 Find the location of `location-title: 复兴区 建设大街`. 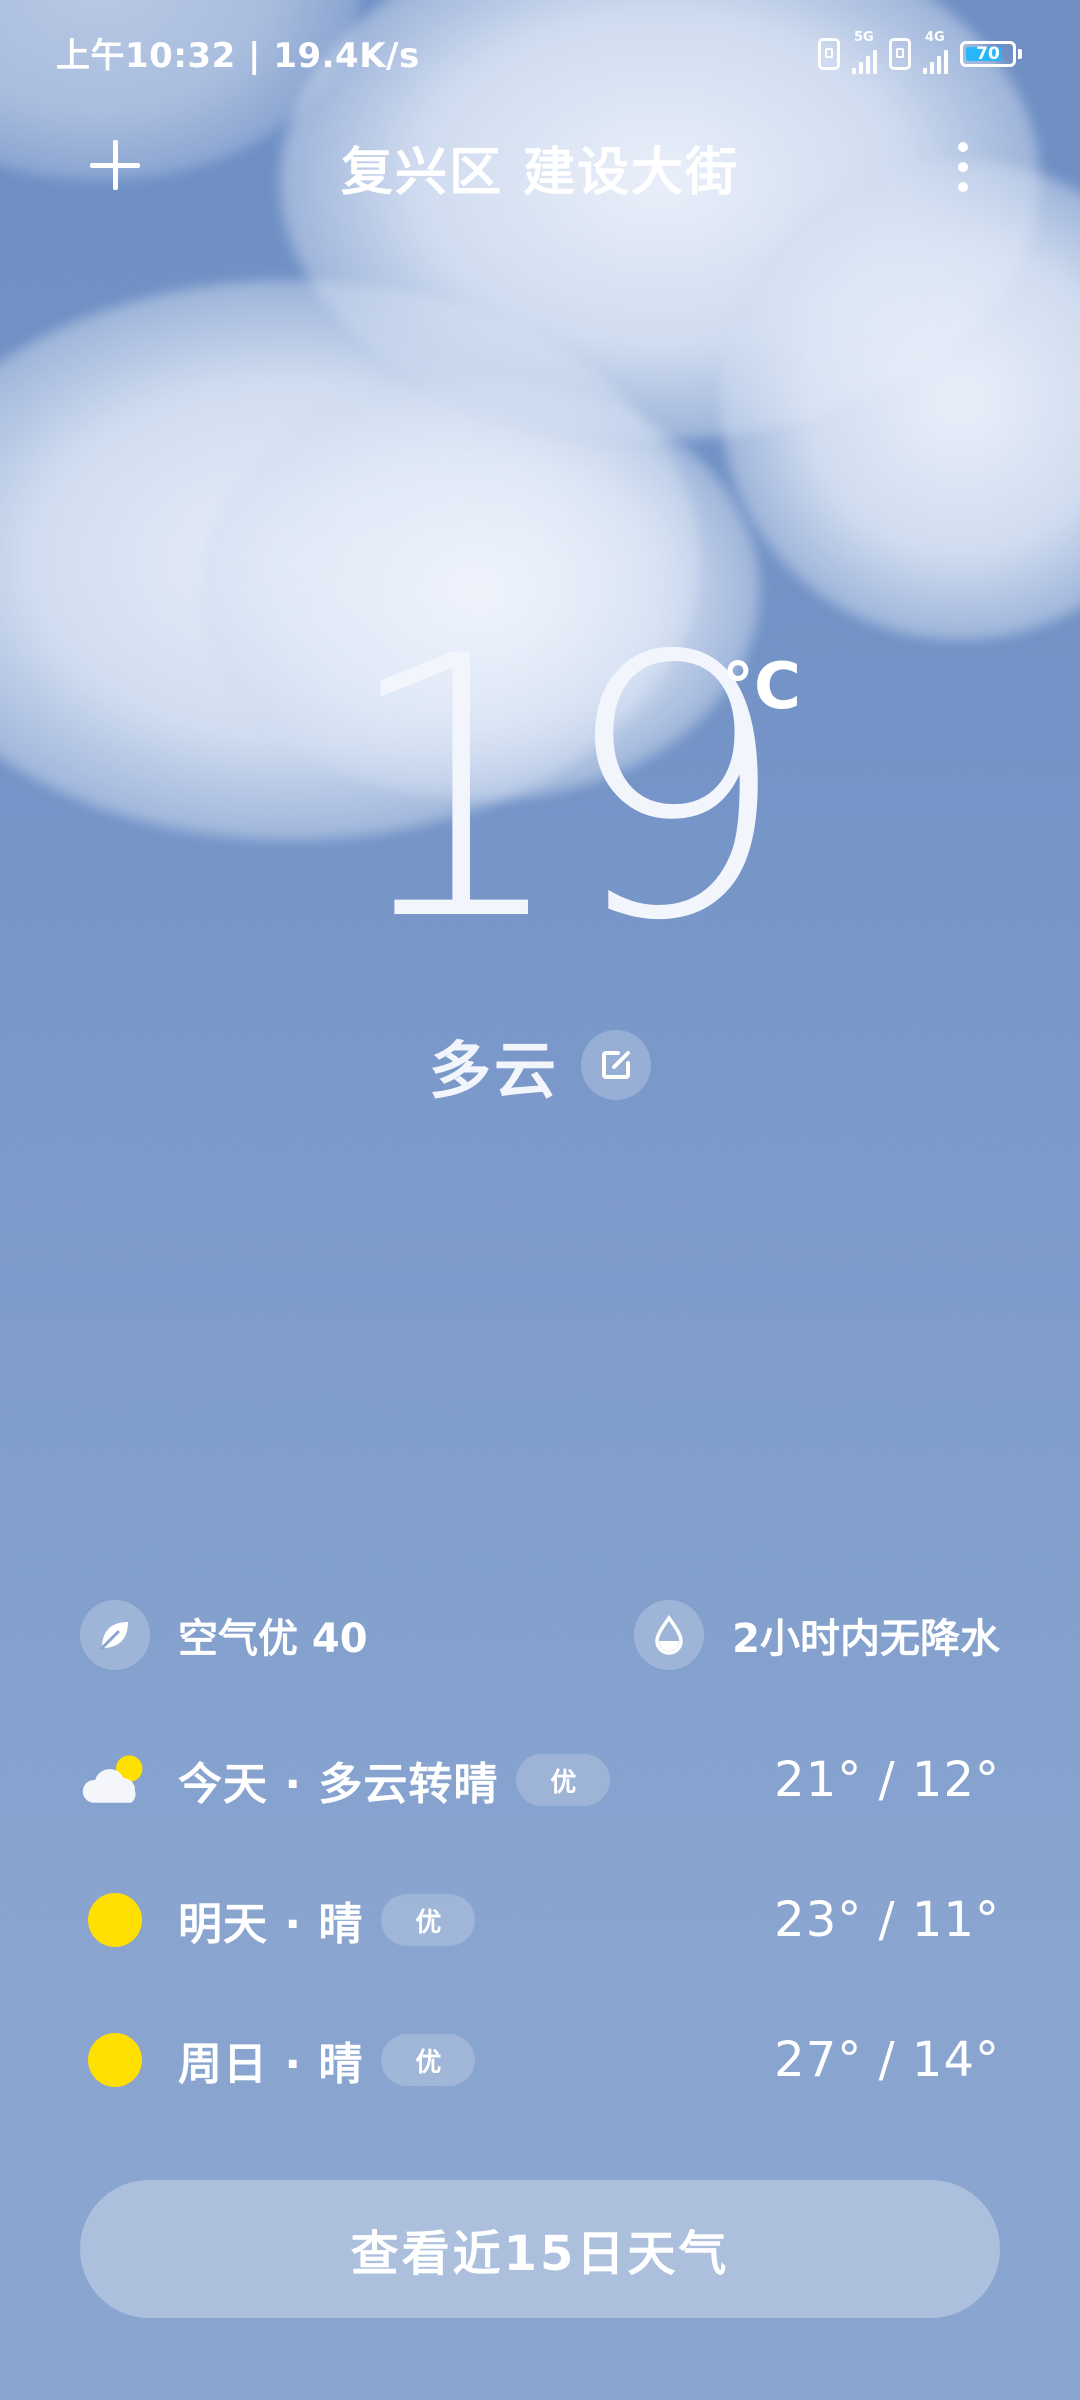

location-title: 复兴区 建设大街 is located at coordinates (540, 167).